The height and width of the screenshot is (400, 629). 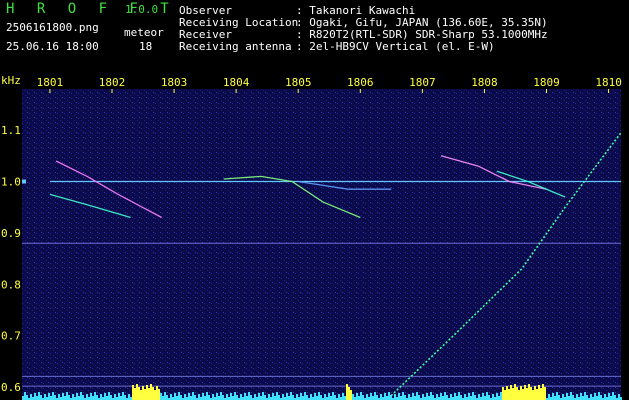 What do you see at coordinates (484, 82) in the screenshot?
I see `x-tick-label-1808: 1808` at bounding box center [484, 82].